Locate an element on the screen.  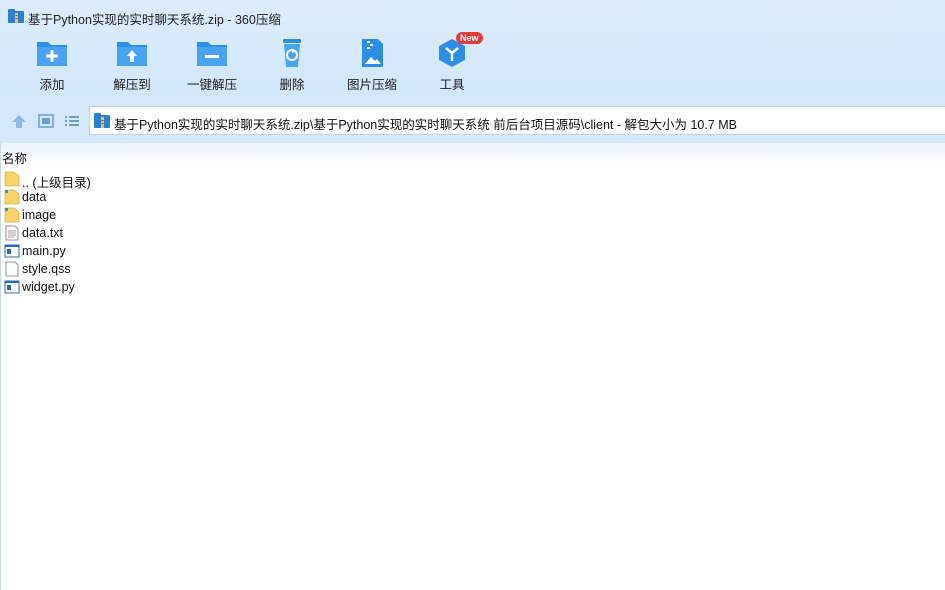
list-item: .. (上级目录) is located at coordinates (154, 180).